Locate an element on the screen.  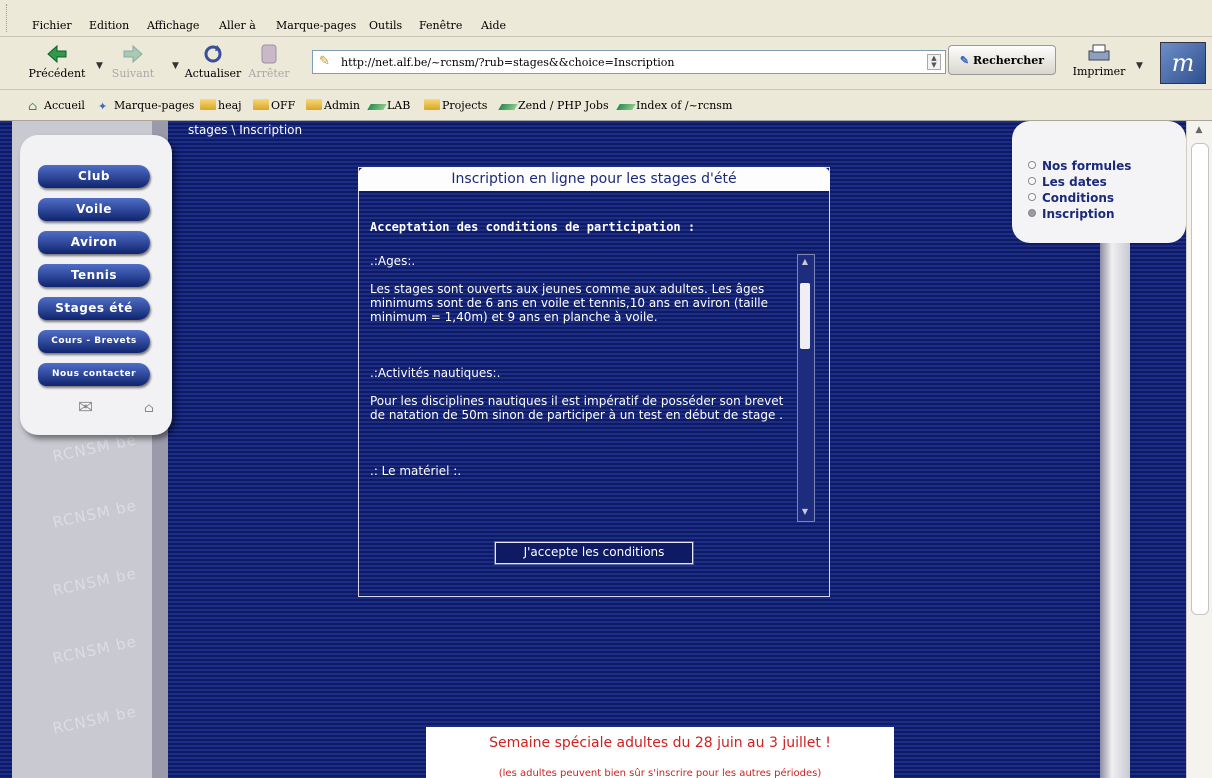
forward-button: Suivant is located at coordinates (133, 61).